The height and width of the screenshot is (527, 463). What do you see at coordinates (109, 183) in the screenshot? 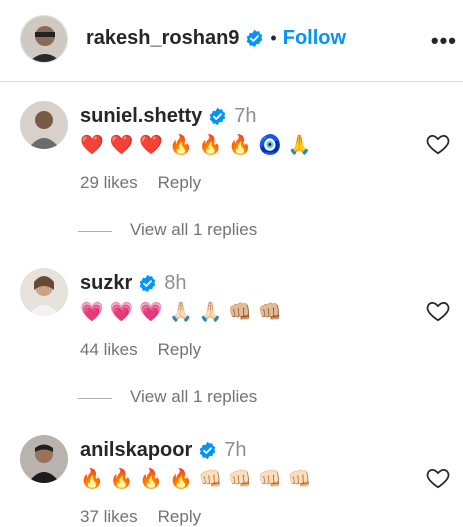
I see `likes-count: 29 likes` at bounding box center [109, 183].